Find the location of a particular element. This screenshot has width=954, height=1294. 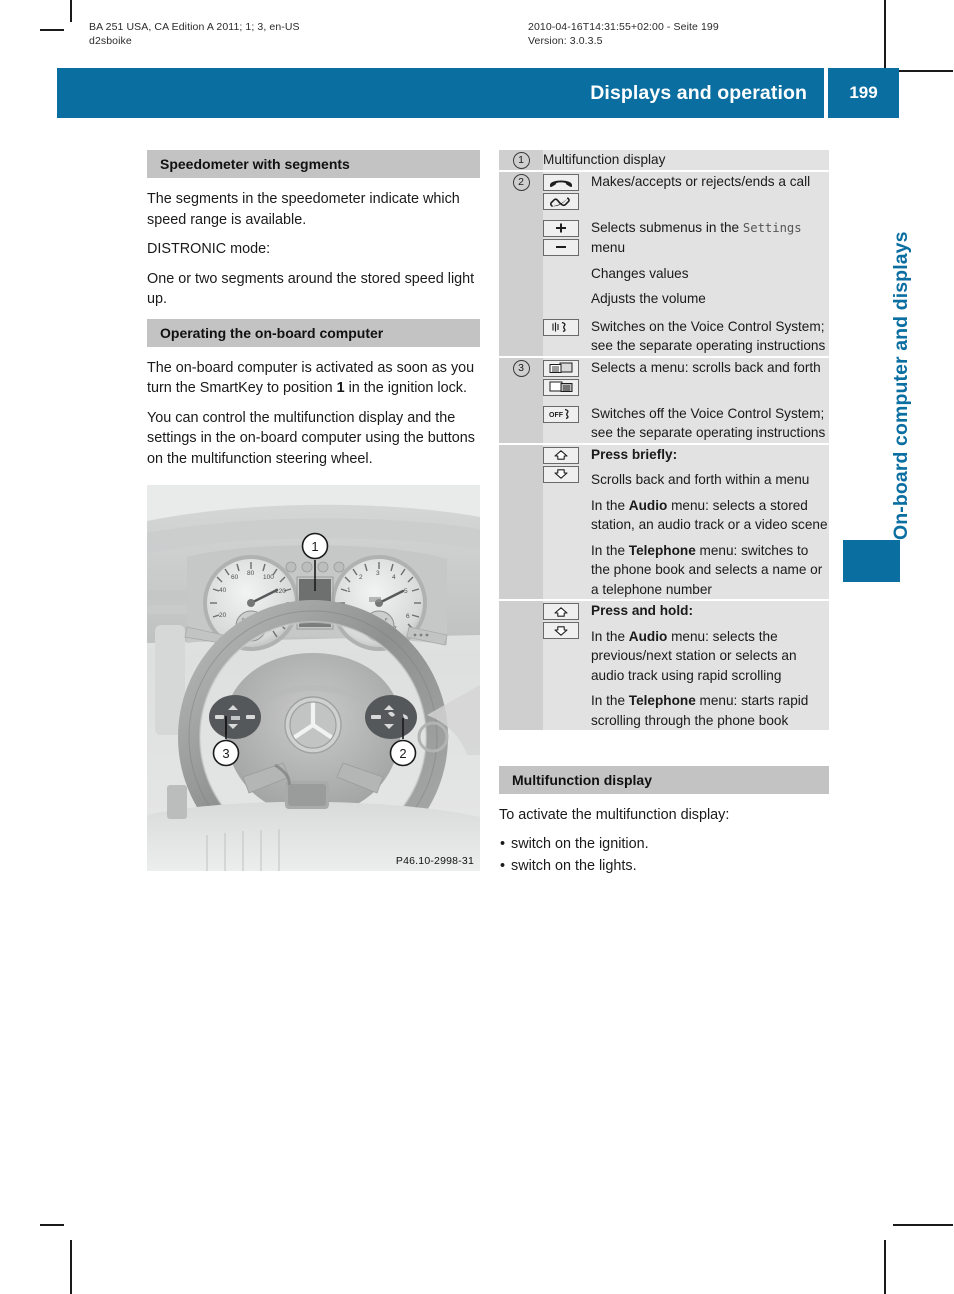

submenu-text-post: menu is located at coordinates (608, 247).